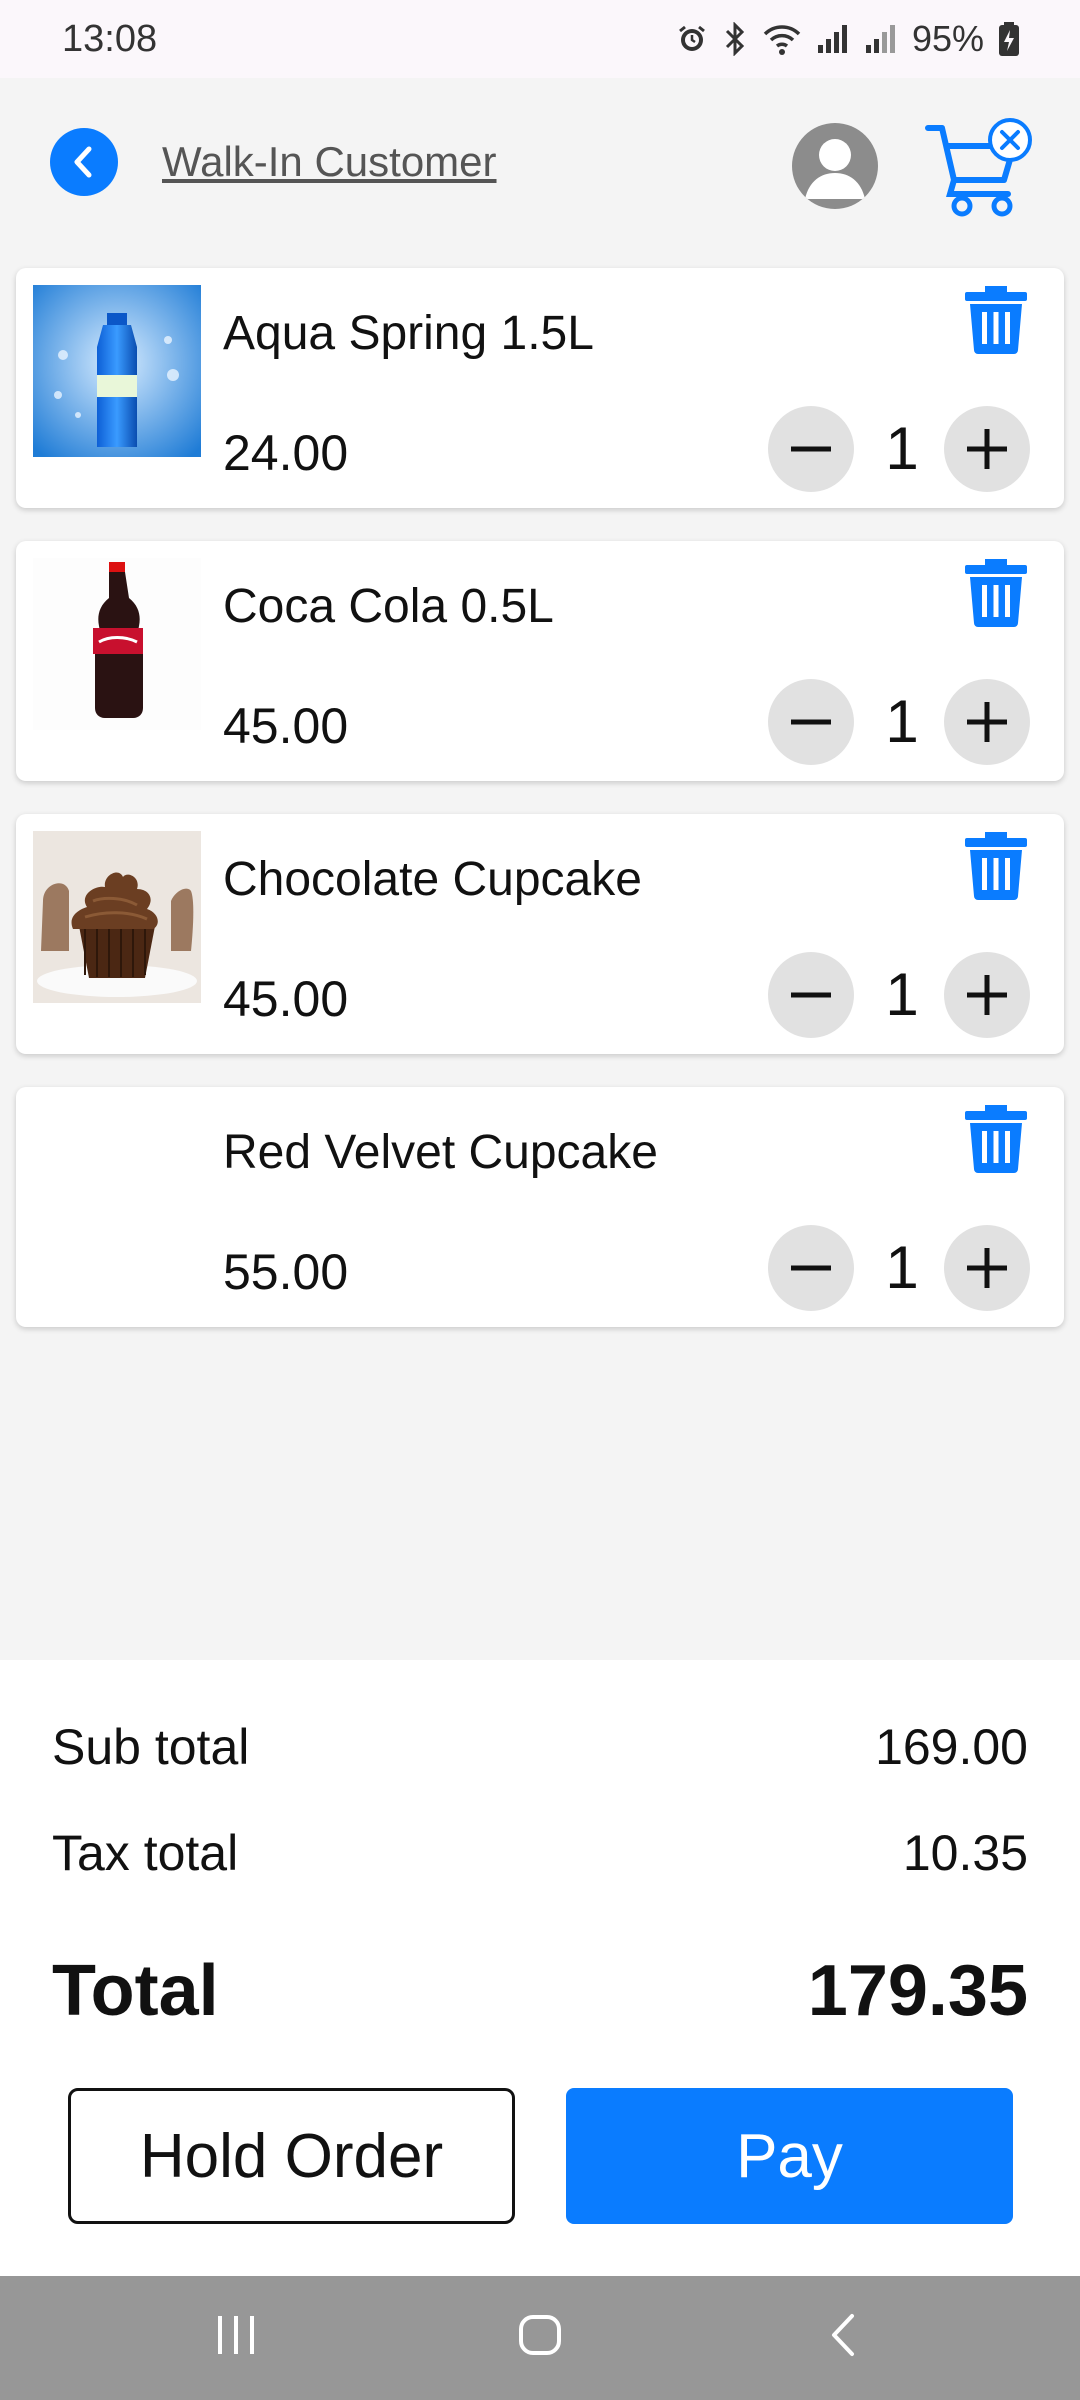 The height and width of the screenshot is (2400, 1080). I want to click on item-name: Red Velvet Cupcake, so click(440, 1152).